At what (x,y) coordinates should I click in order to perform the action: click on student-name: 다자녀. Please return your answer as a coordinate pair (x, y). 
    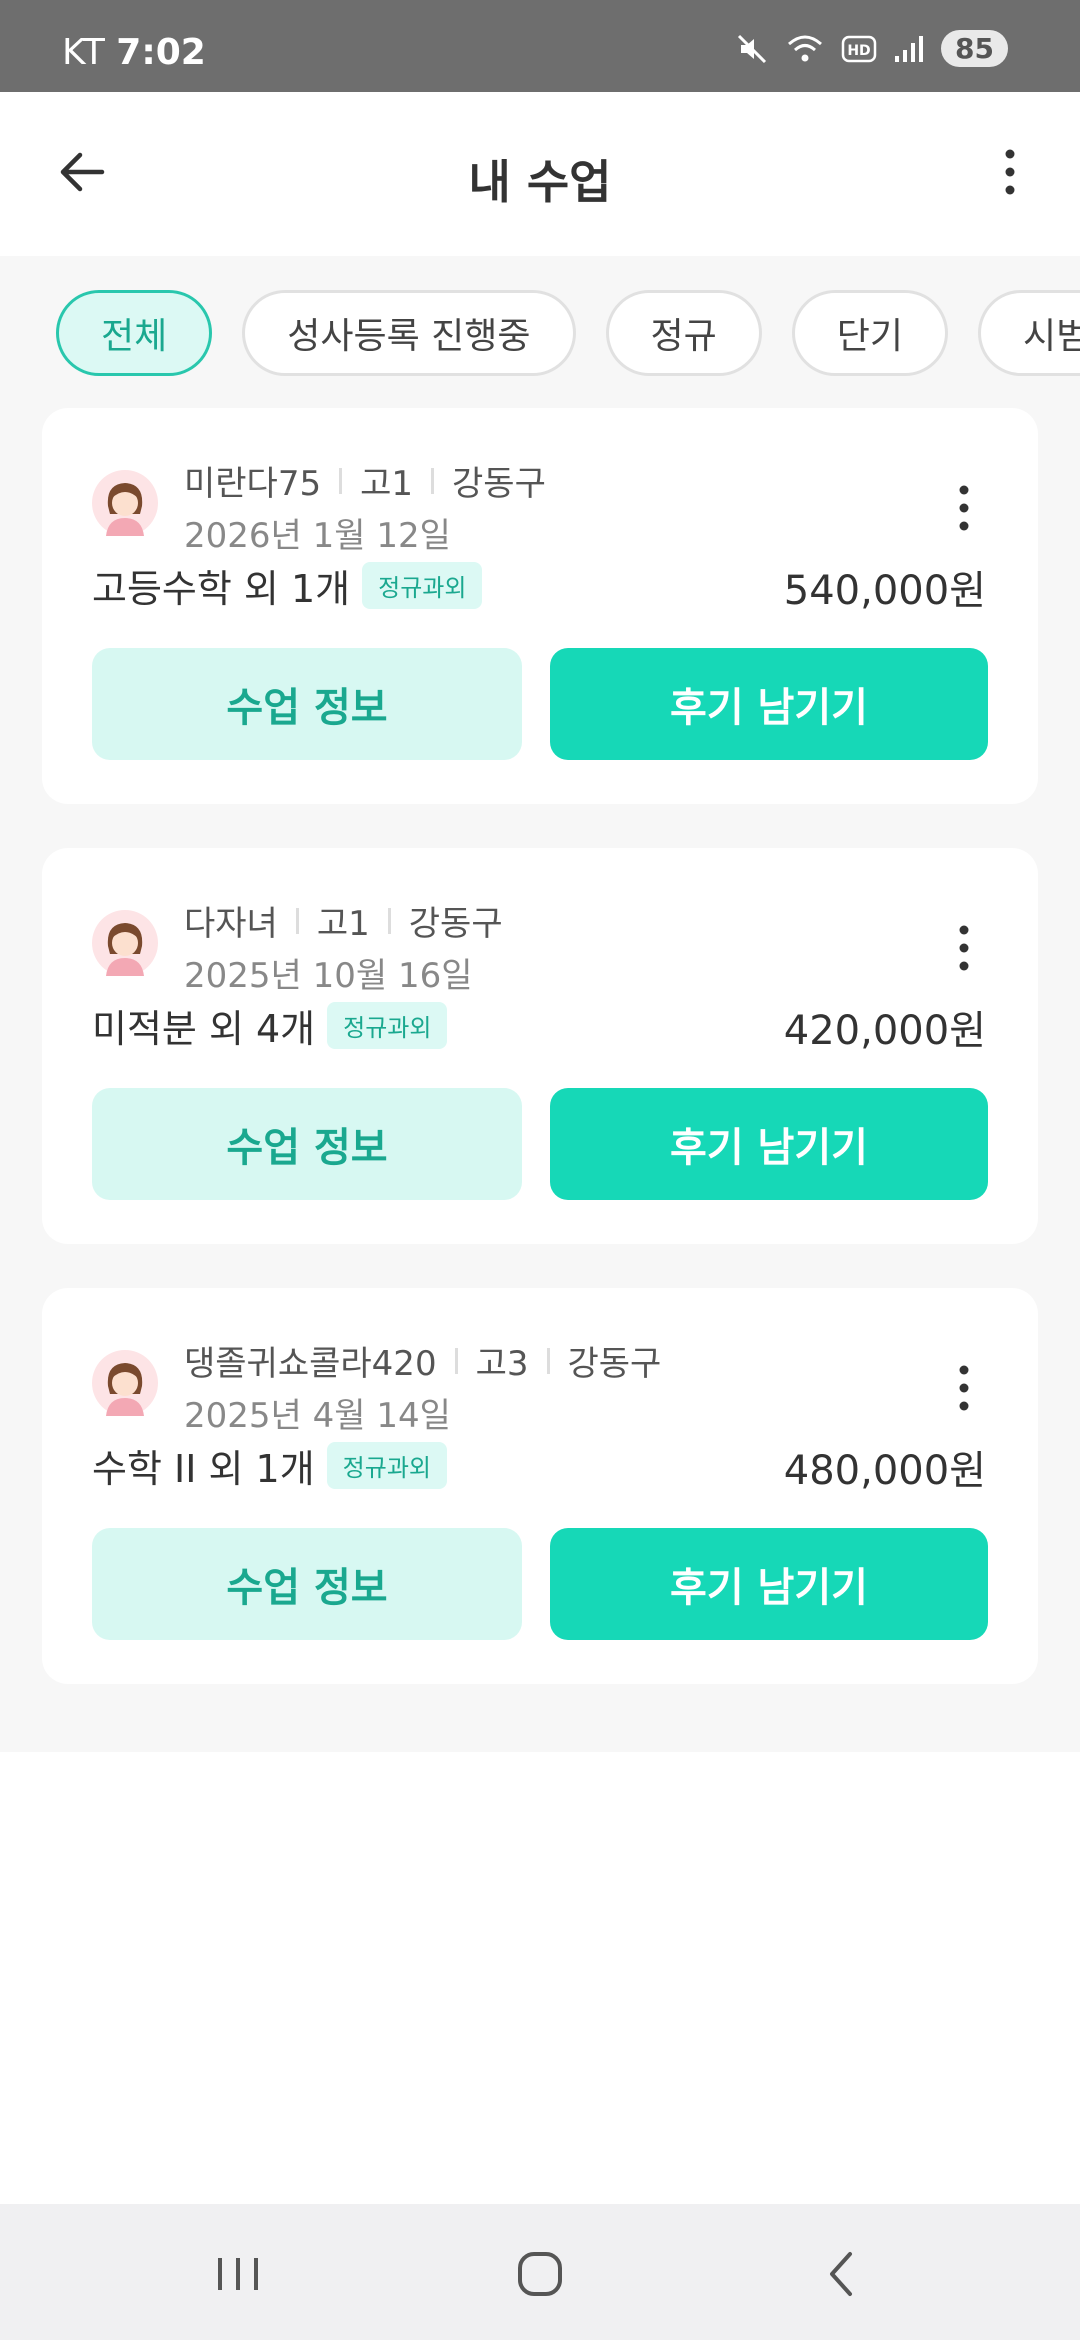
    Looking at the image, I should click on (231, 924).